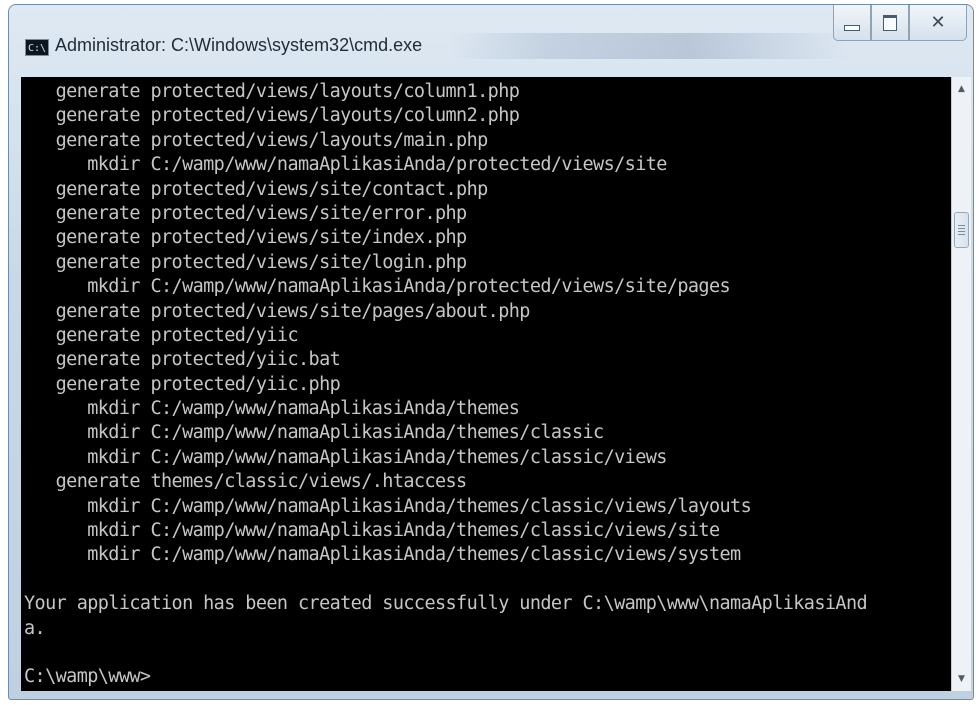 This screenshot has width=979, height=705. What do you see at coordinates (961, 384) in the screenshot?
I see `vertical-scrollbar: ▲ ▼` at bounding box center [961, 384].